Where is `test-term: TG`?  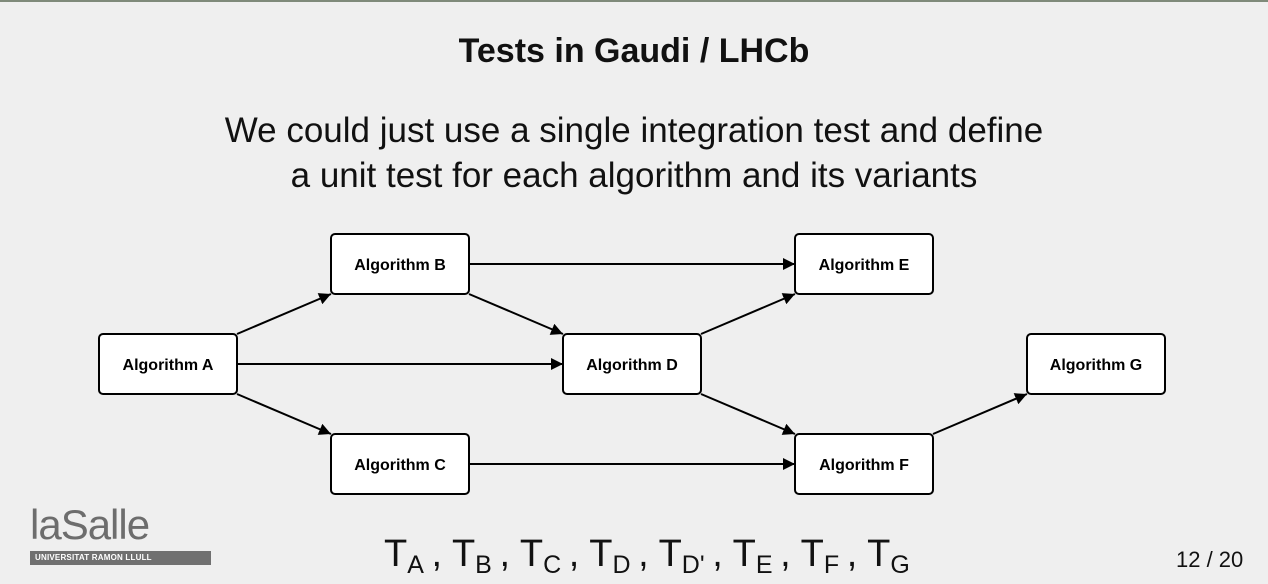
test-term: TG is located at coordinates (888, 555).